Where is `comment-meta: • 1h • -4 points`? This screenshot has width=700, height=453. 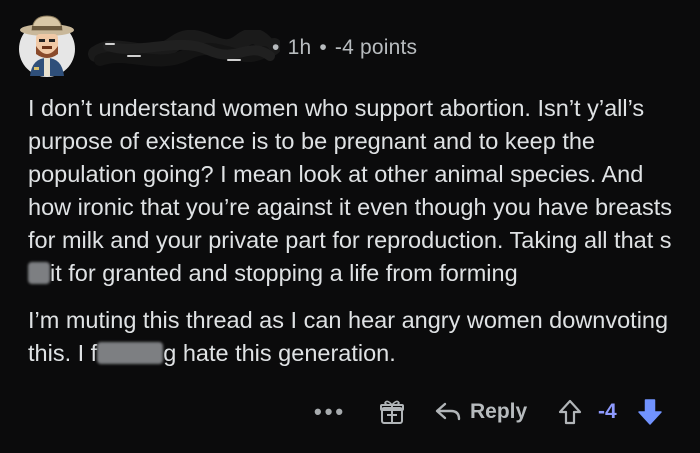 comment-meta: • 1h • -4 points is located at coordinates (340, 48).